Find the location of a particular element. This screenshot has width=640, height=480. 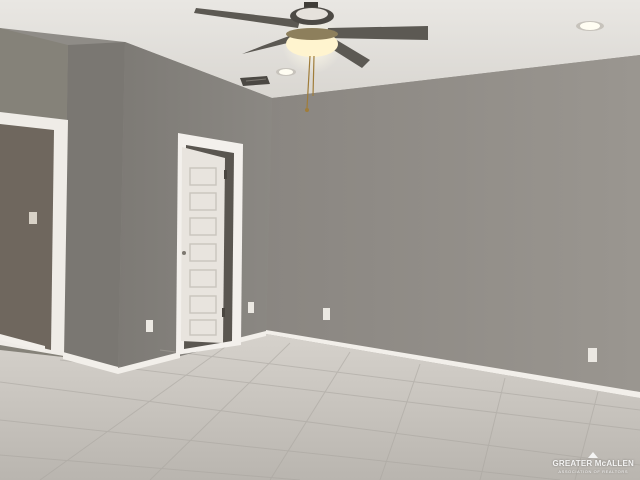

left-doorway-opening is located at coordinates (27, 237).